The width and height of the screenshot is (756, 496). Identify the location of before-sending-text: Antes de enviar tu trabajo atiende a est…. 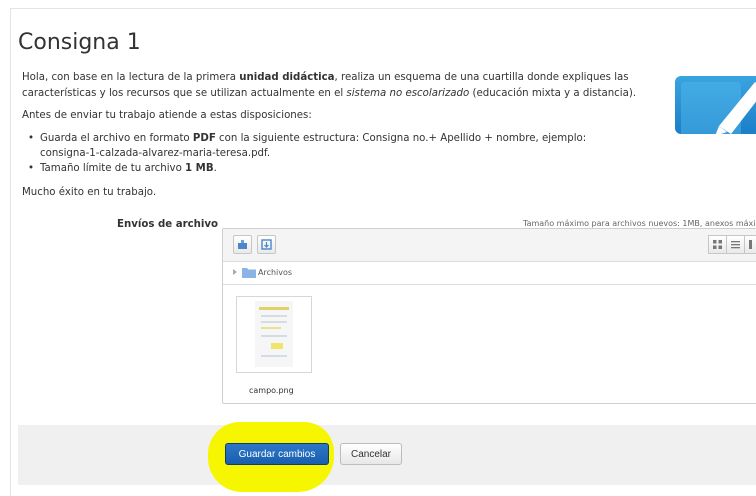
(167, 115).